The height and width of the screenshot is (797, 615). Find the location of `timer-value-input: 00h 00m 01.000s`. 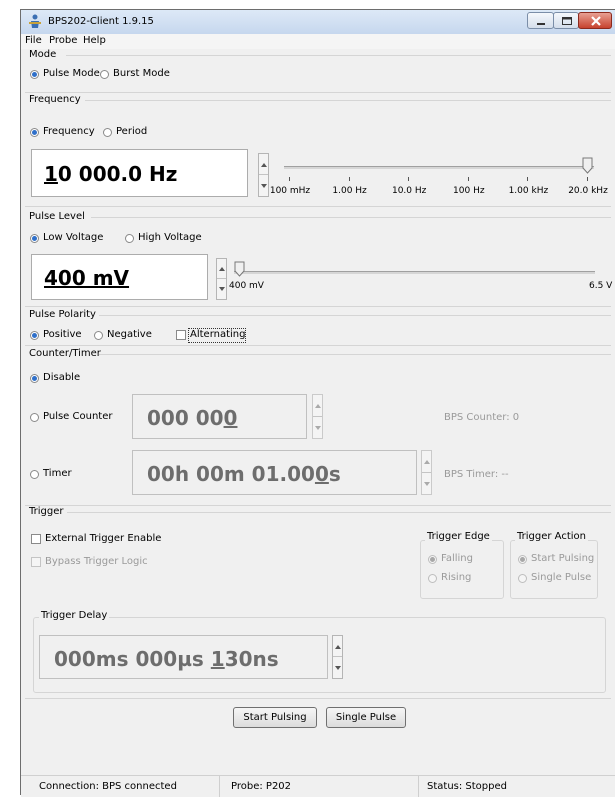

timer-value-input: 00h 00m 01.000s is located at coordinates (274, 472).